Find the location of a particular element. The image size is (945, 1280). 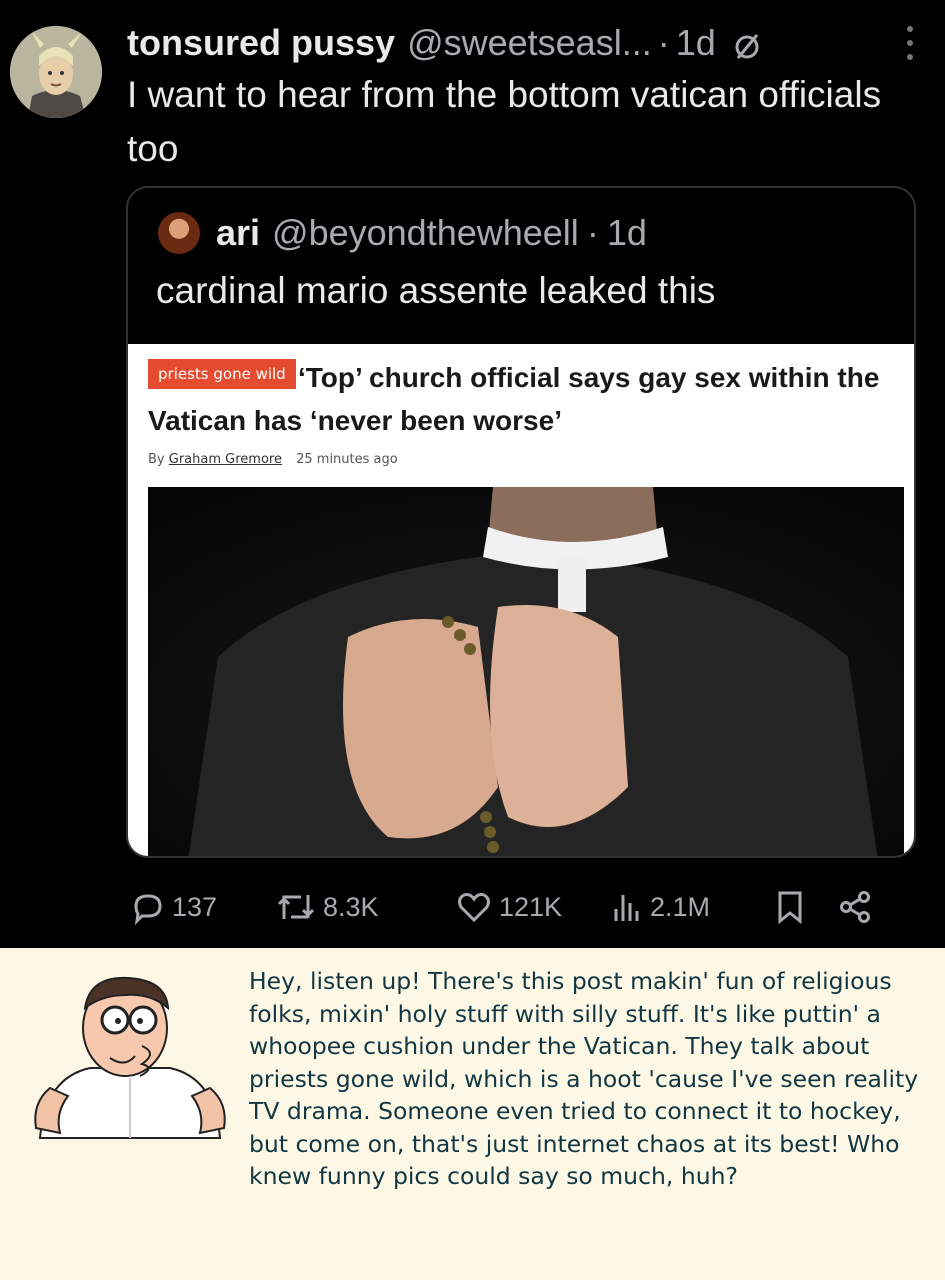

author-display-name: tonsured pussy is located at coordinates (261, 43).